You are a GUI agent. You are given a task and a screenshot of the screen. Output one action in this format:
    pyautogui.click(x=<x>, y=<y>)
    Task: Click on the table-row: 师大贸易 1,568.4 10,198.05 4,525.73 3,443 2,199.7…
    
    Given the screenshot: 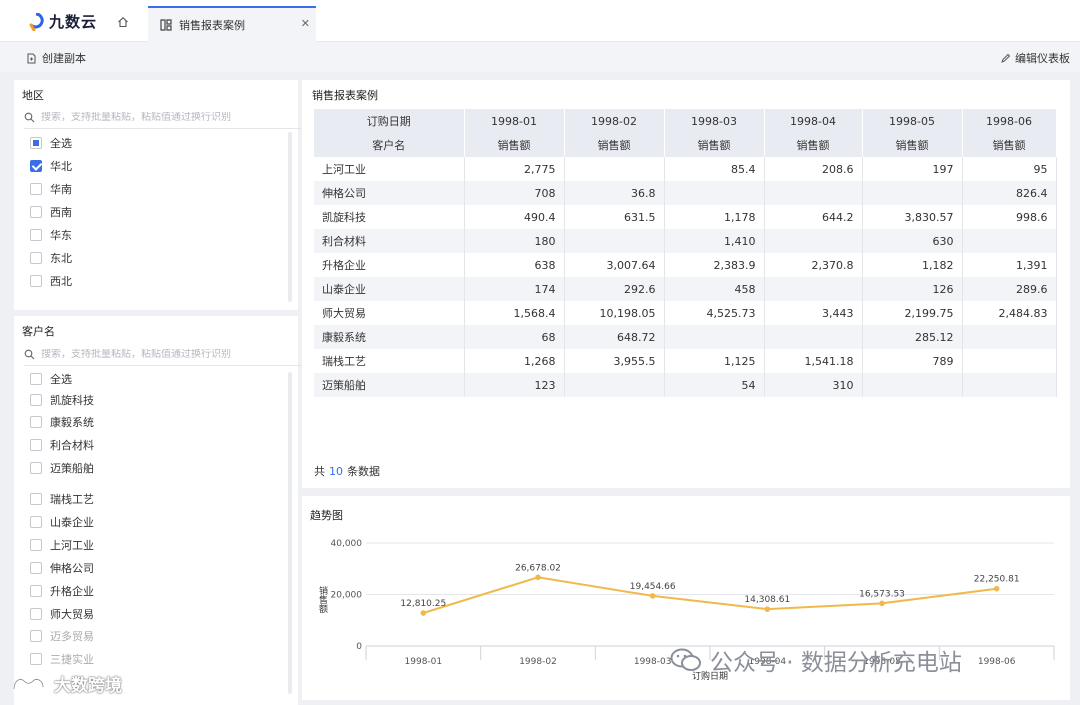 What is the action you would take?
    pyautogui.click(x=685, y=313)
    